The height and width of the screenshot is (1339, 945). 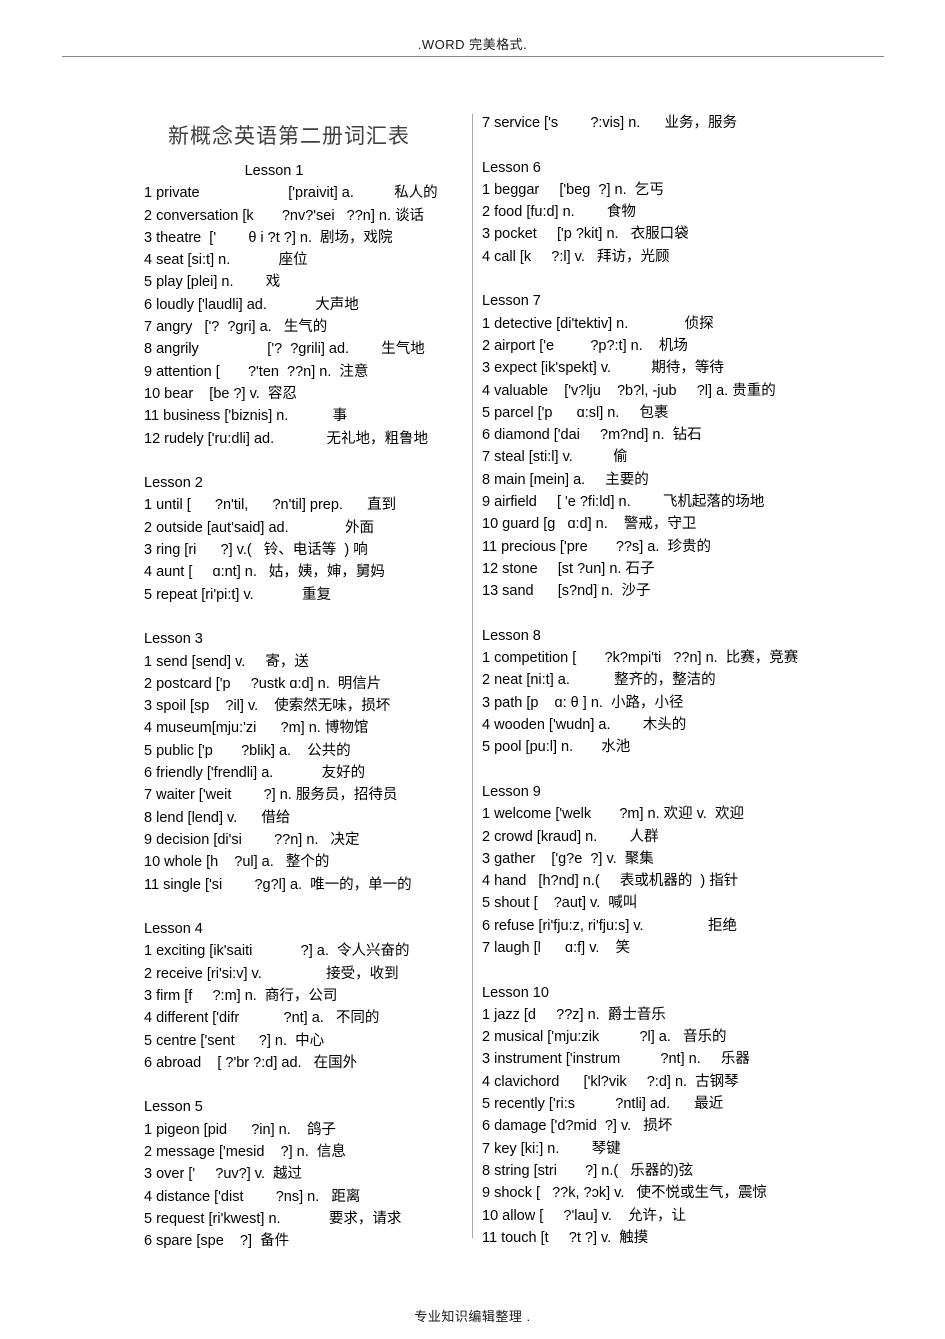 I want to click on vocab-entry: 1 welcome ['welk ?m] n. 欢迎 v. 欢迎, so click(x=613, y=814).